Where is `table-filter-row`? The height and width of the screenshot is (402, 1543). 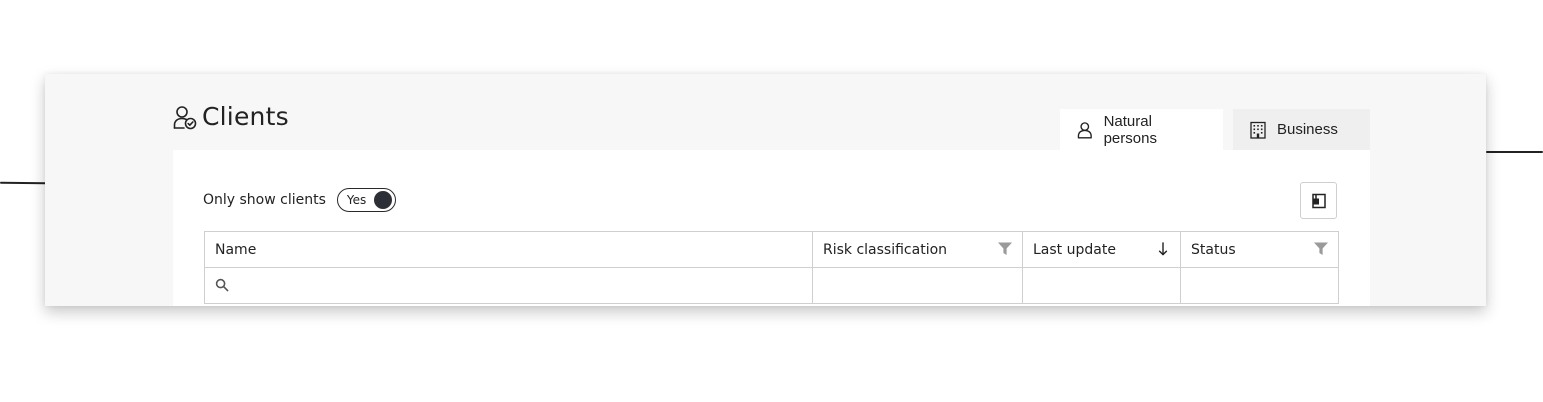 table-filter-row is located at coordinates (771, 286).